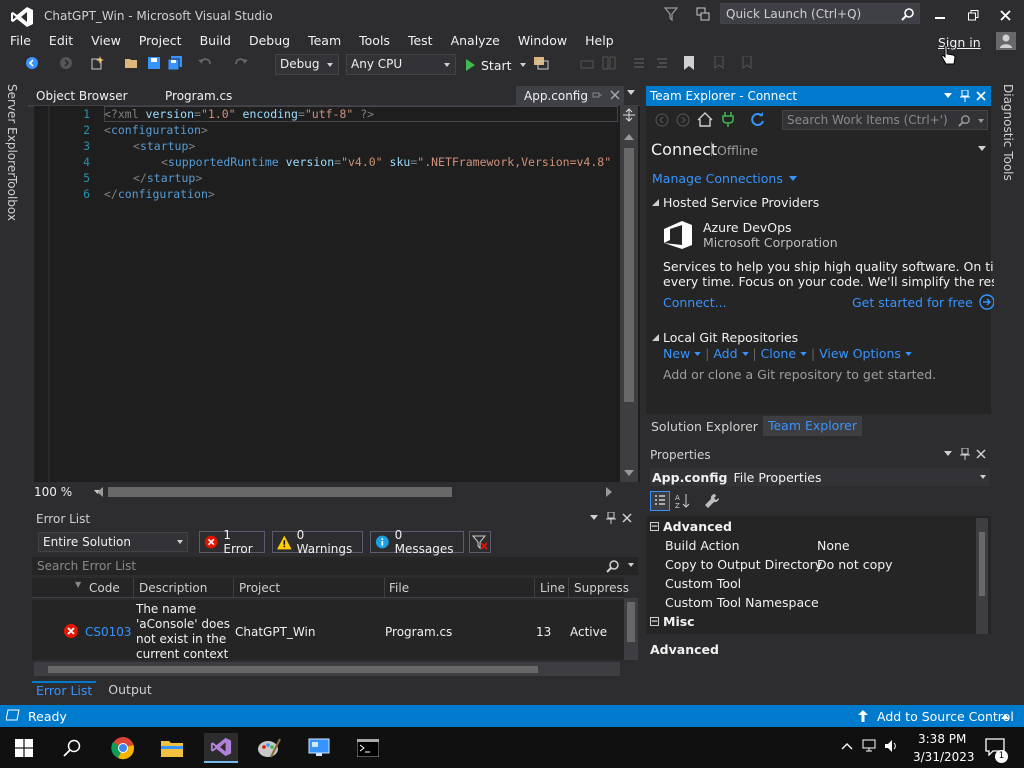  Describe the element at coordinates (629, 115) in the screenshot. I see `split-window-icon` at that location.